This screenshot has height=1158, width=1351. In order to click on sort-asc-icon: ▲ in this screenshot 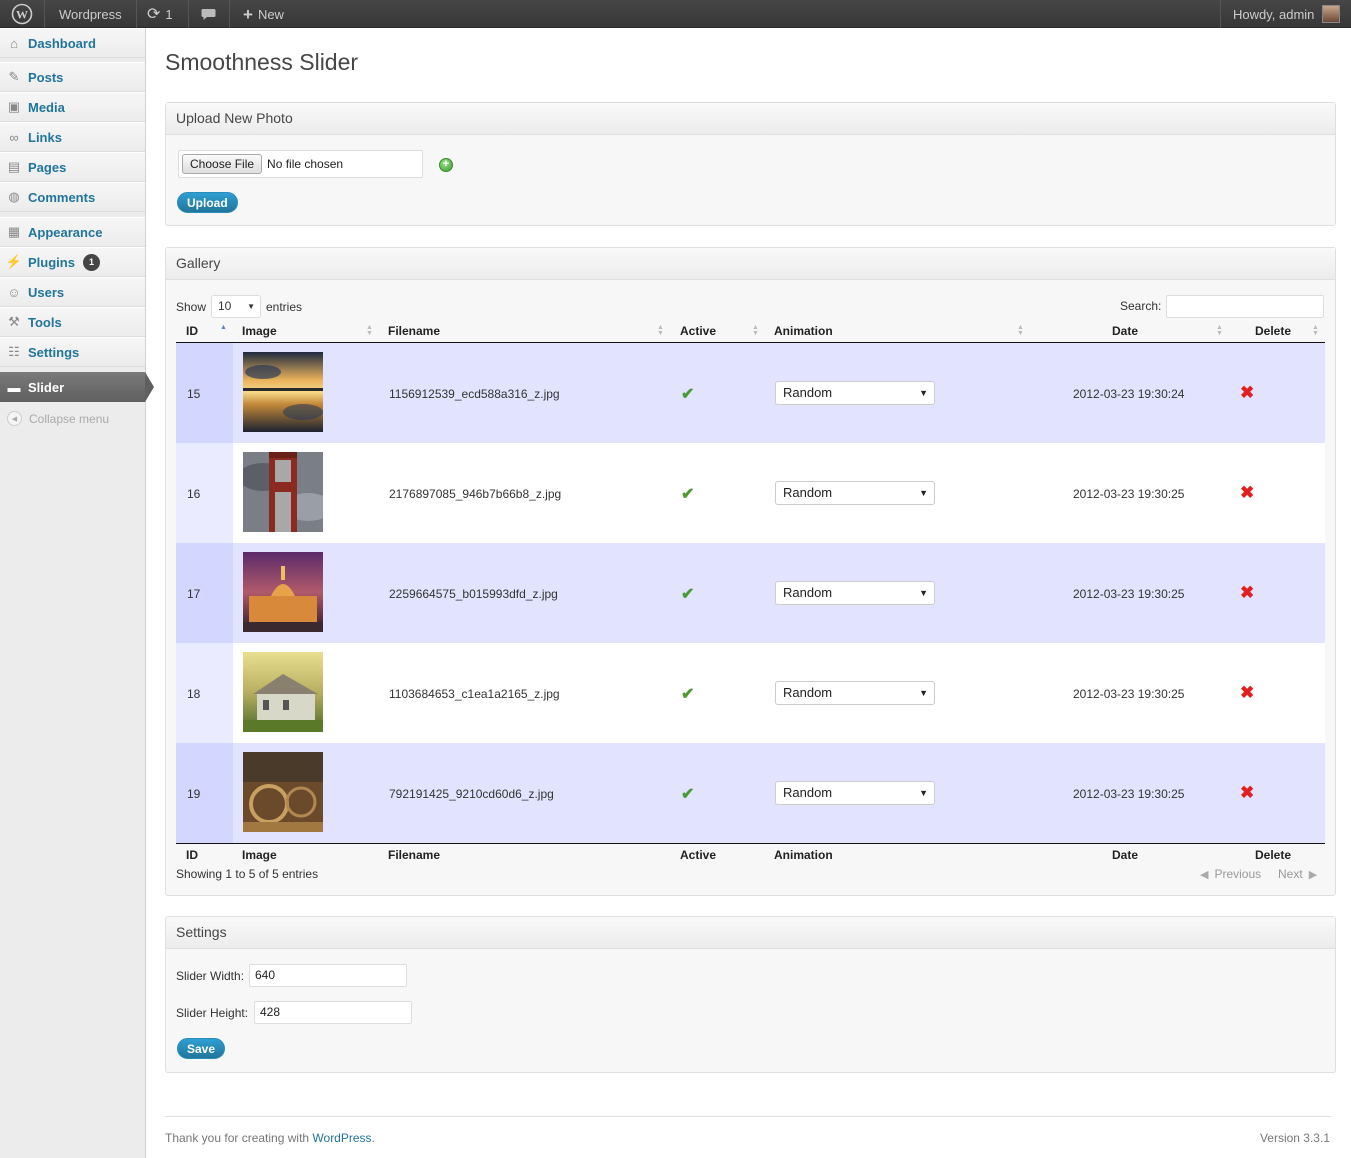, I will do `click(223, 327)`.